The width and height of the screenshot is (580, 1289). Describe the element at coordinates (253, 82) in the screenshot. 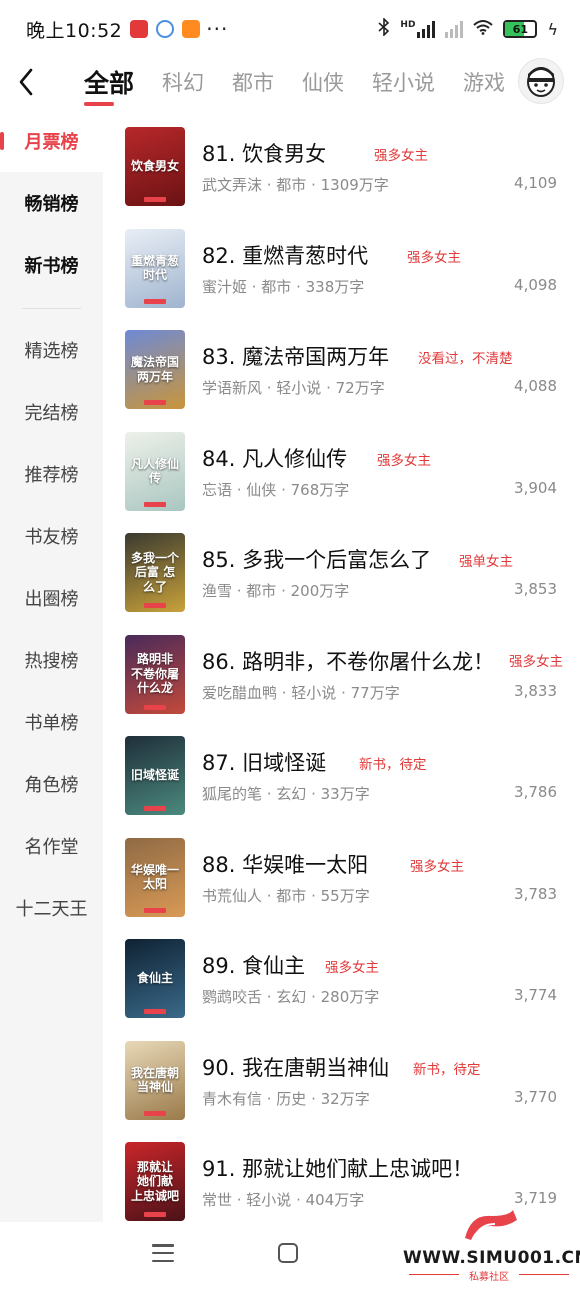

I see `tab-category: 都市` at that location.